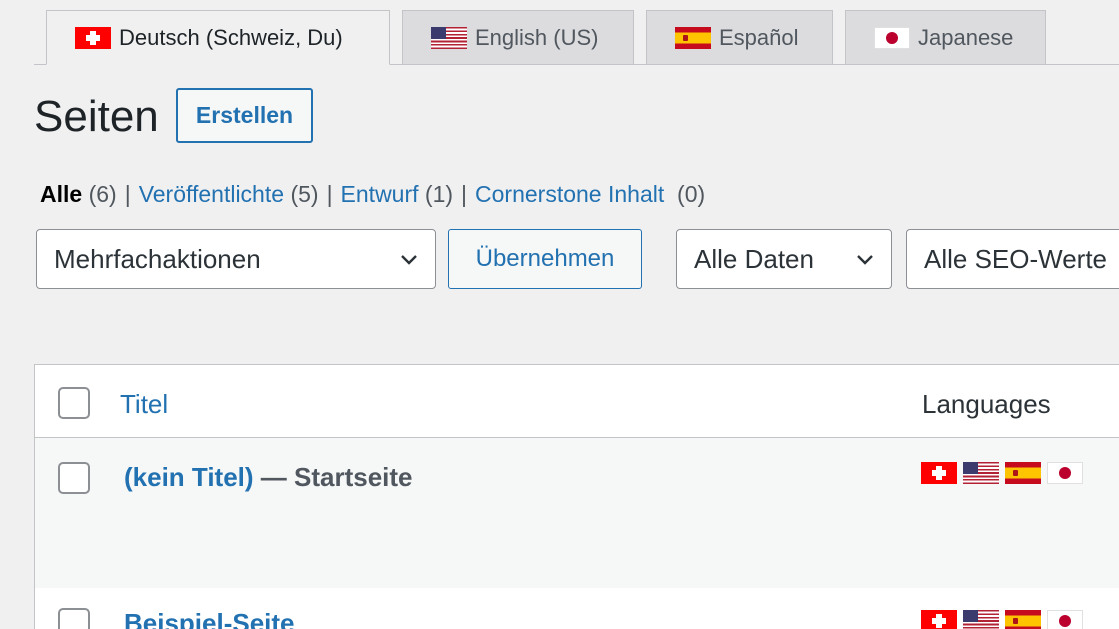 This screenshot has width=1119, height=629. What do you see at coordinates (569, 194) in the screenshot?
I see `filter-cornerstone: Cornerstone Inhalt` at bounding box center [569, 194].